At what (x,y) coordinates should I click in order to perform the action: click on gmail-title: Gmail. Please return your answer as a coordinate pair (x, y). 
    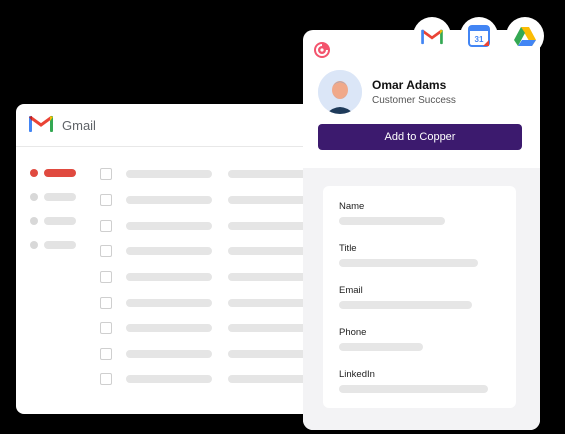
    Looking at the image, I should click on (79, 125).